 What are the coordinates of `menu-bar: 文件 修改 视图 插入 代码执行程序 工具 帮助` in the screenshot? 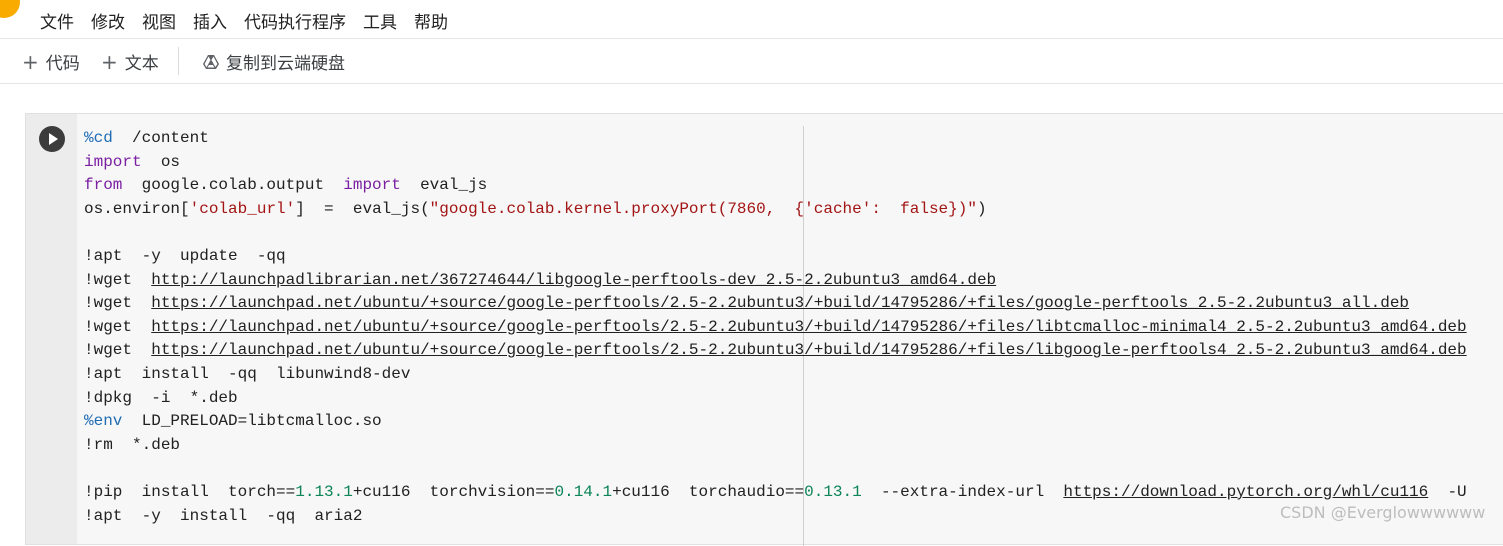 It's located at (751, 19).